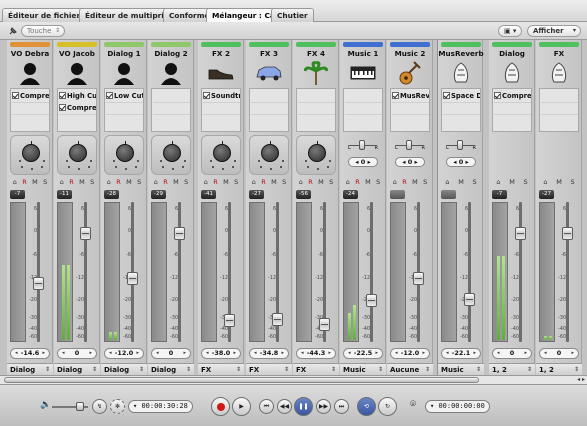  Describe the element at coordinates (363, 53) in the screenshot. I see `strip-name: Music 1` at that location.